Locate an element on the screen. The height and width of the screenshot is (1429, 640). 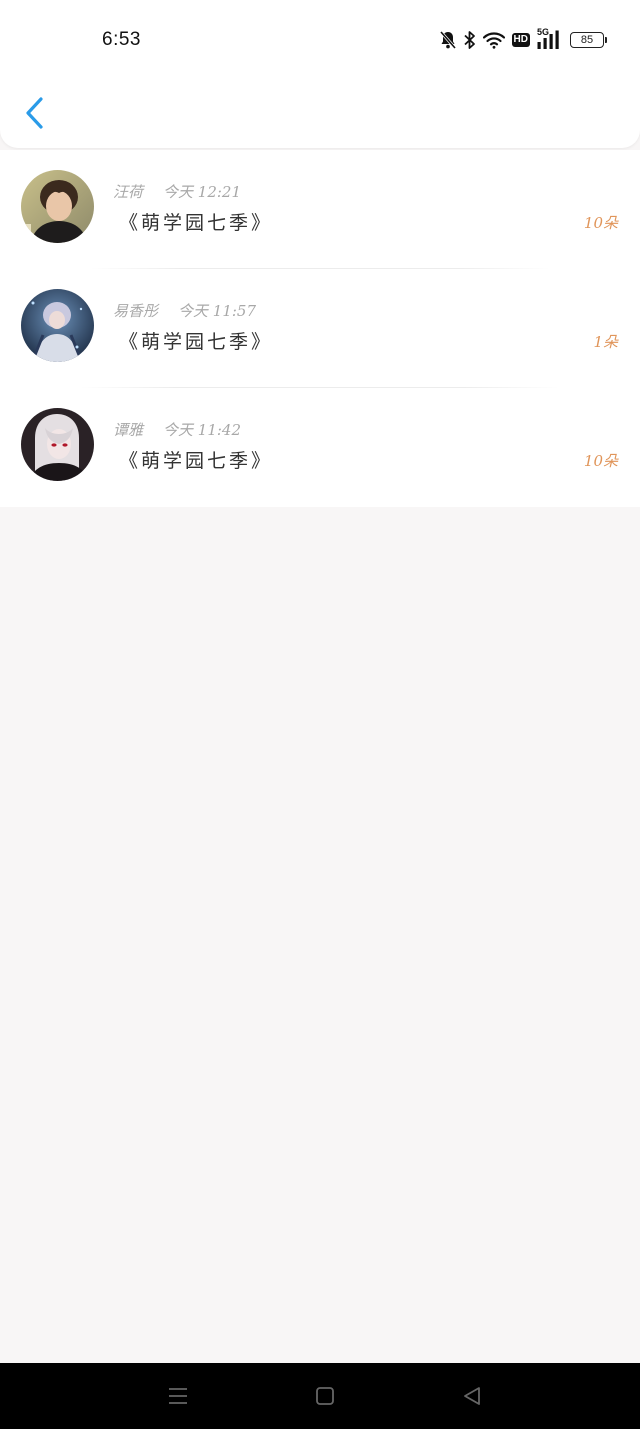
battery-icon: 85 is located at coordinates (588, 40).